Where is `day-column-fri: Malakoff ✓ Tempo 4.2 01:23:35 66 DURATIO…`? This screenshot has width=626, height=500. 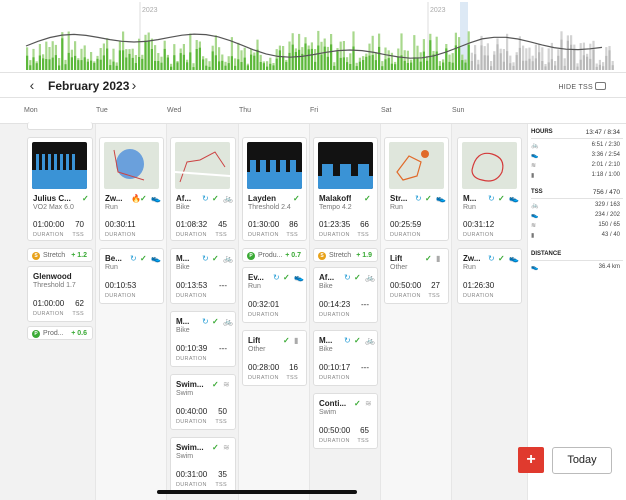 day-column-fri: Malakoff ✓ Tempo 4.2 01:23:35 66 DURATIO… is located at coordinates (345, 312).